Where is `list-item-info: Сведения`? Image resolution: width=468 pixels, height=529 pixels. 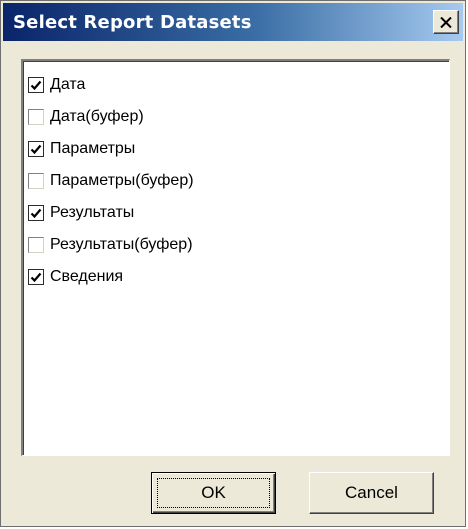 list-item-info: Сведения is located at coordinates (236, 277).